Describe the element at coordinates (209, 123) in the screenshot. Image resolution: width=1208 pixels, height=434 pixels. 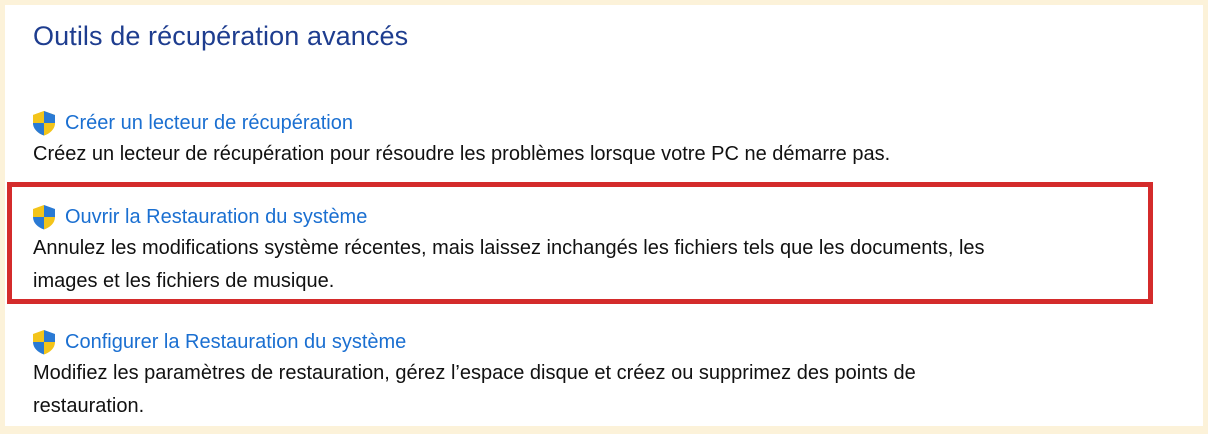
I see `create-recovery-drive-link: Créer un lecteur de récupération` at that location.